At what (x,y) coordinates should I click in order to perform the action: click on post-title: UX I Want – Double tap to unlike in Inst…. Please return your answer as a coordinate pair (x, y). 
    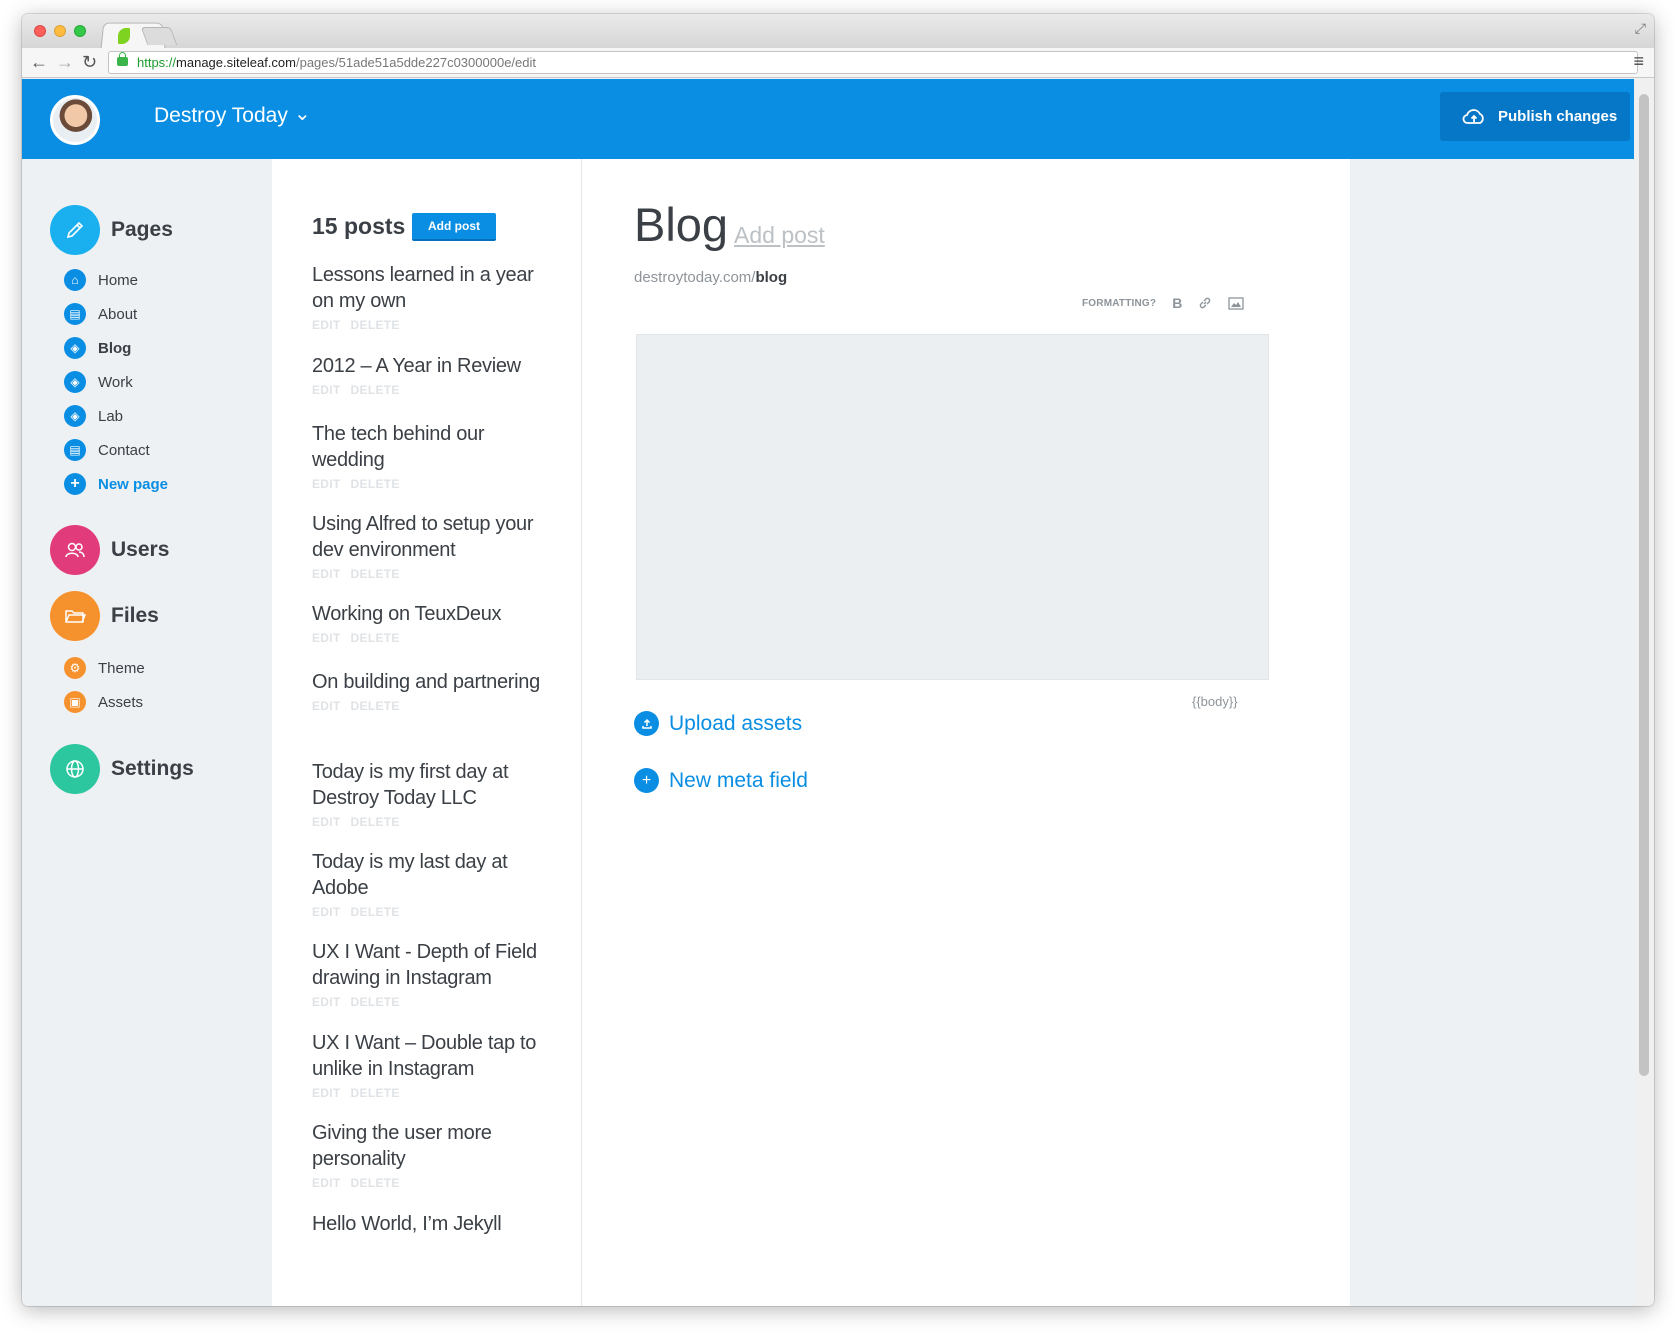
    Looking at the image, I should click on (432, 1056).